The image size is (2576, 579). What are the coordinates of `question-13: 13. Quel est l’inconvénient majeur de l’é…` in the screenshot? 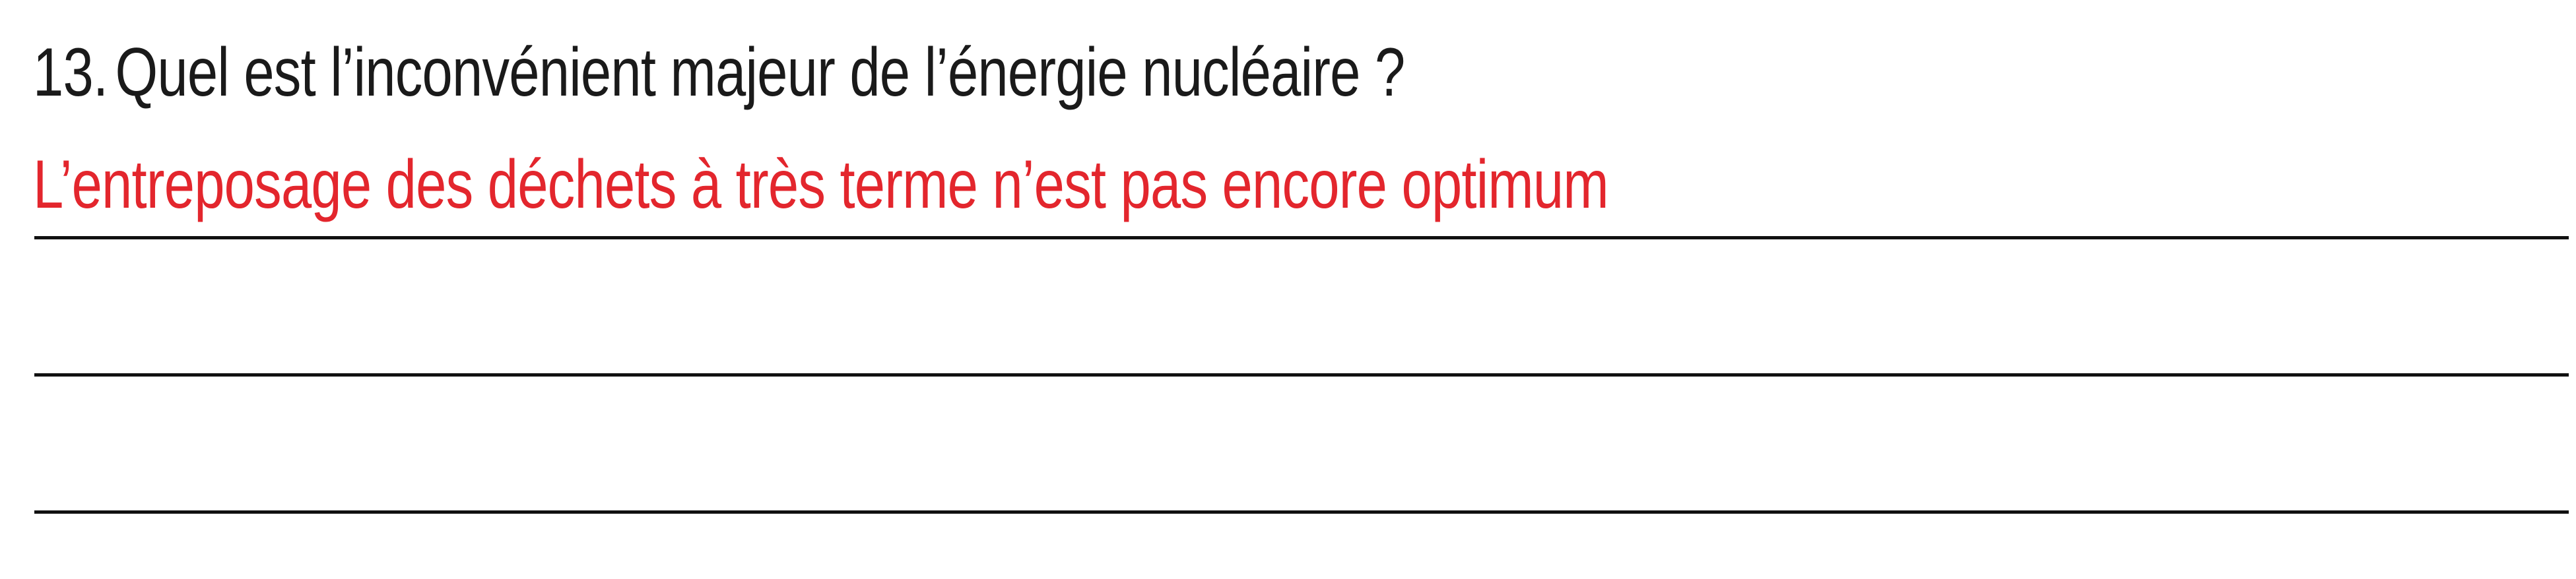 It's located at (719, 72).